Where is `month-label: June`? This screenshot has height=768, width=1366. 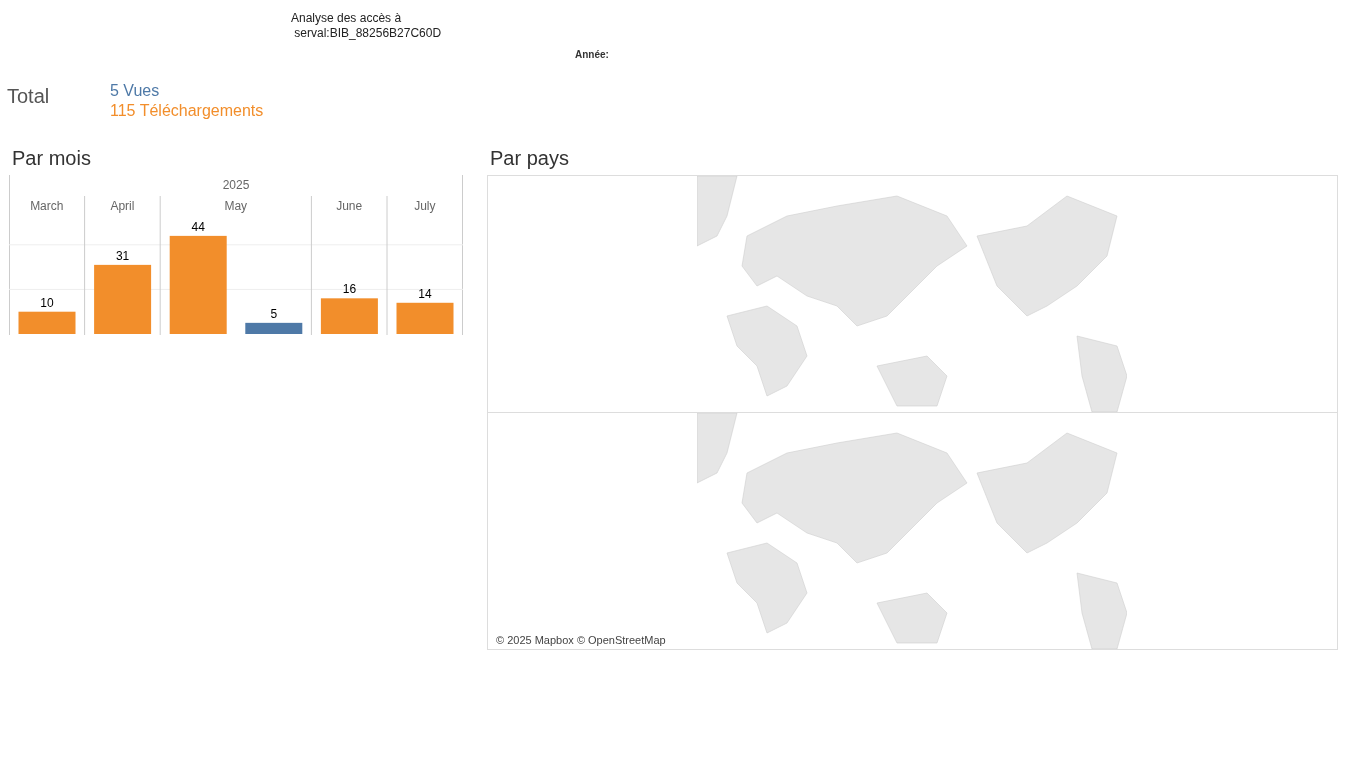
month-label: June is located at coordinates (349, 206).